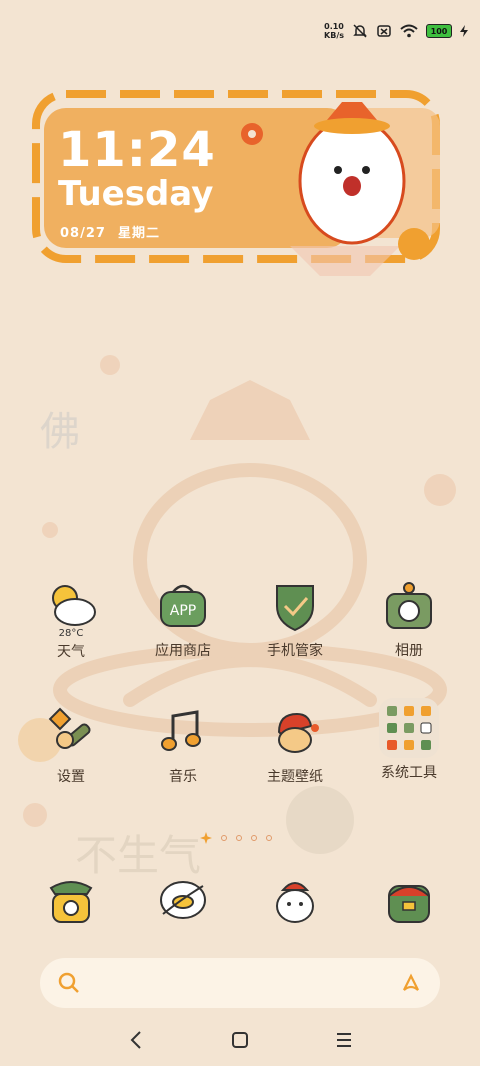 This screenshot has height=1066, width=480. Describe the element at coordinates (409, 728) in the screenshot. I see `tools-folder-icon` at that location.